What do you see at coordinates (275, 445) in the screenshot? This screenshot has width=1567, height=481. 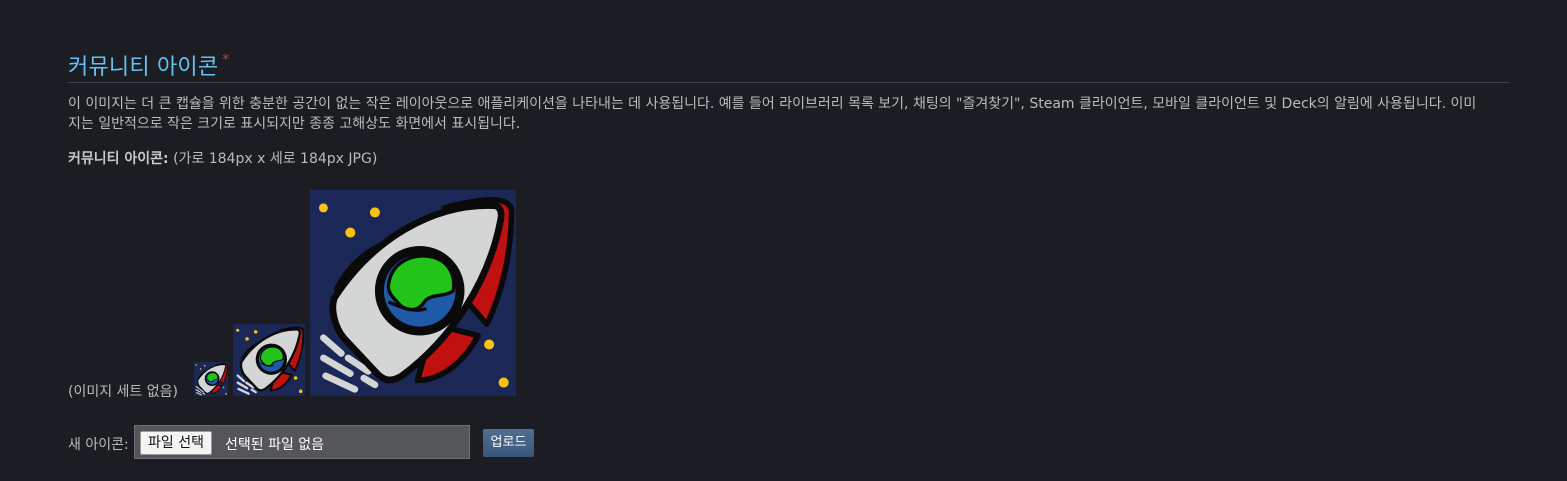 I see `file-status-text: 선택된 파일 없음` at bounding box center [275, 445].